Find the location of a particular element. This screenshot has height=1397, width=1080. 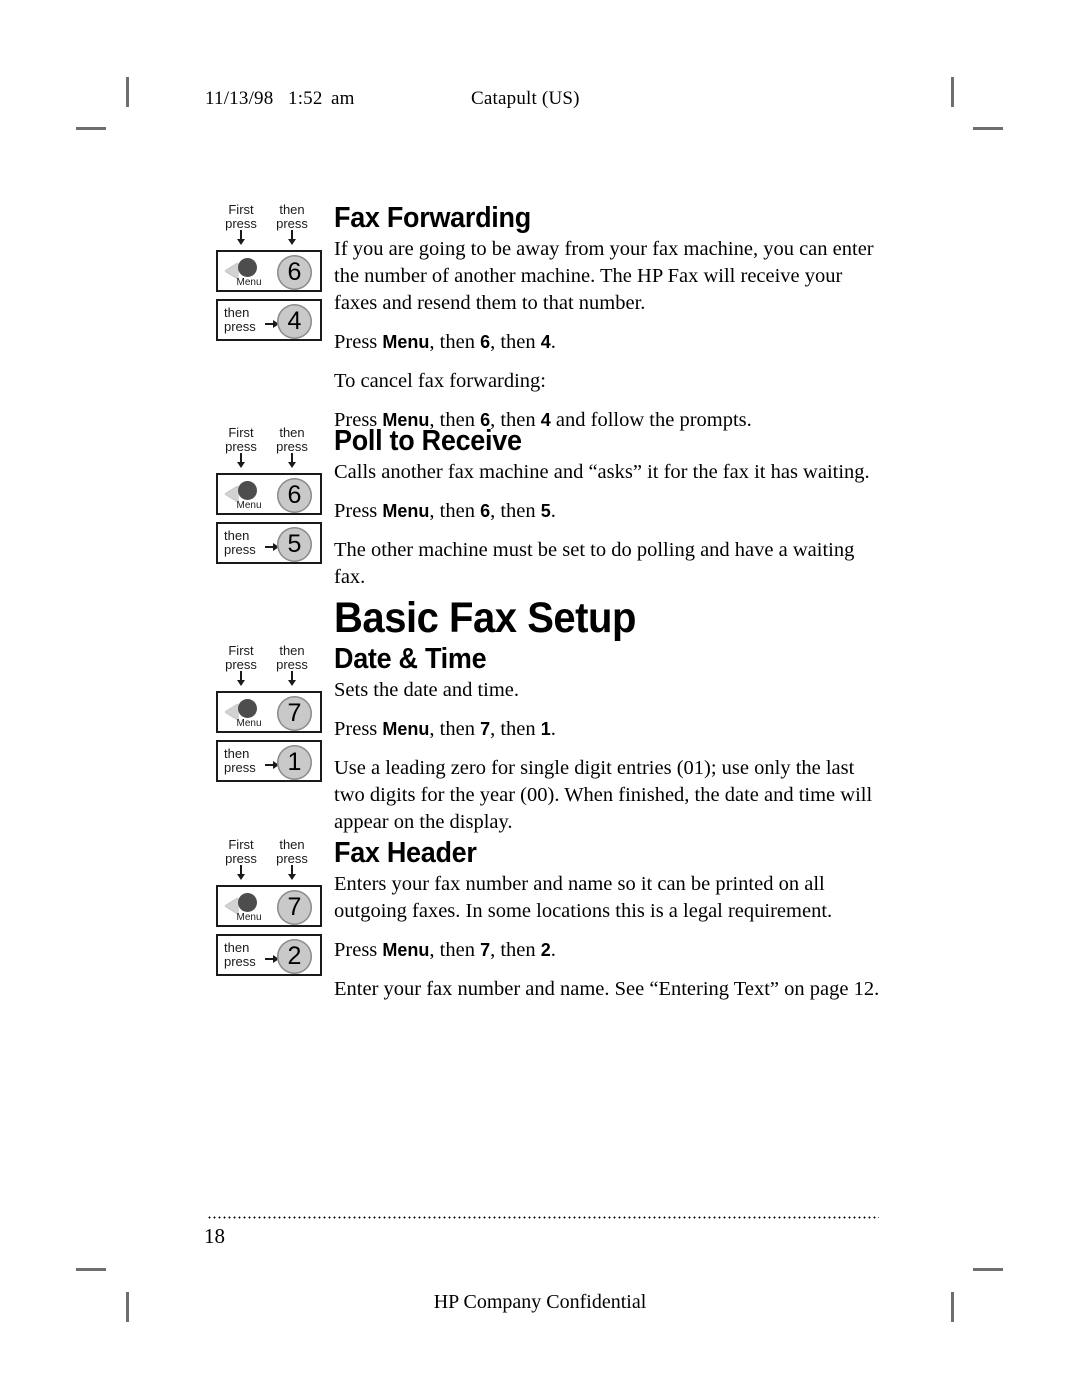

press-instruction: Press Menu, then 7, then 1. is located at coordinates (445, 729).